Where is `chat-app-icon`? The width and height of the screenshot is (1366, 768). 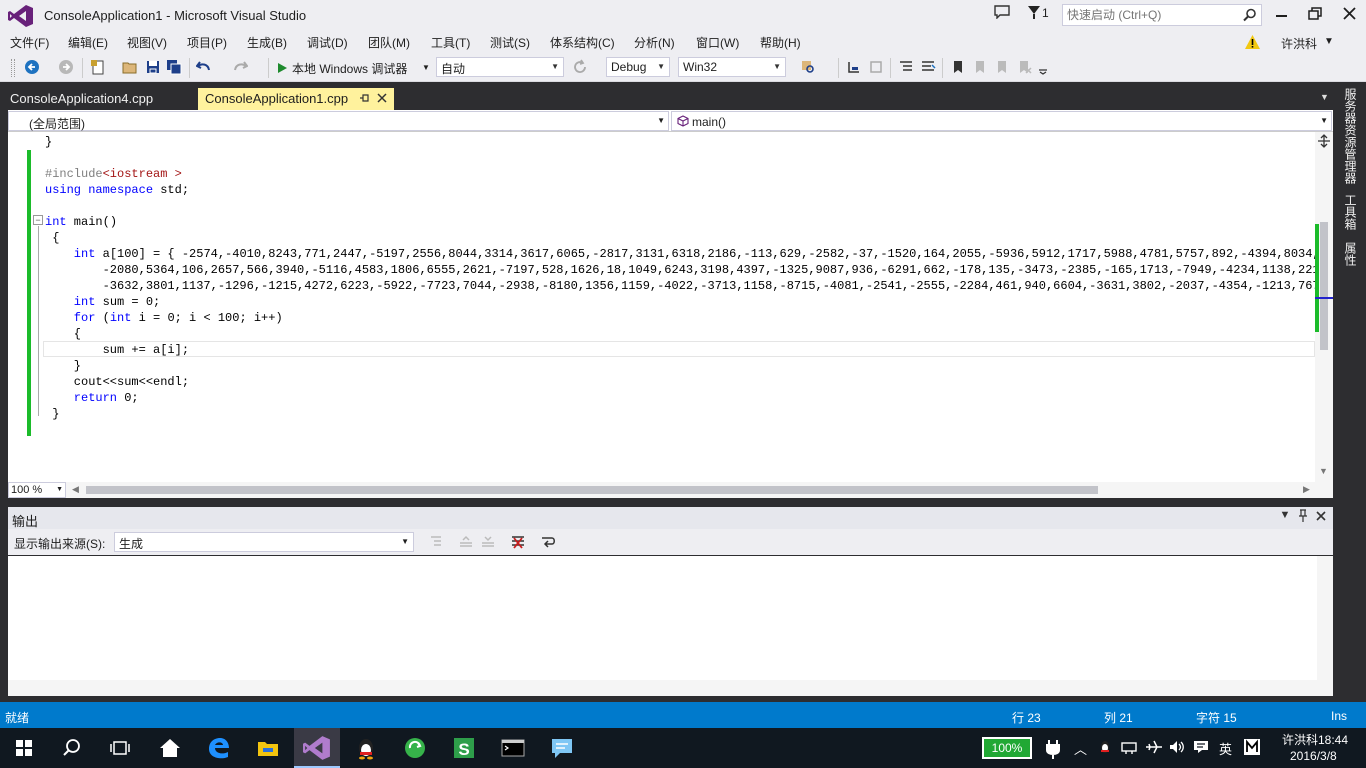
chat-app-icon is located at coordinates (562, 748).